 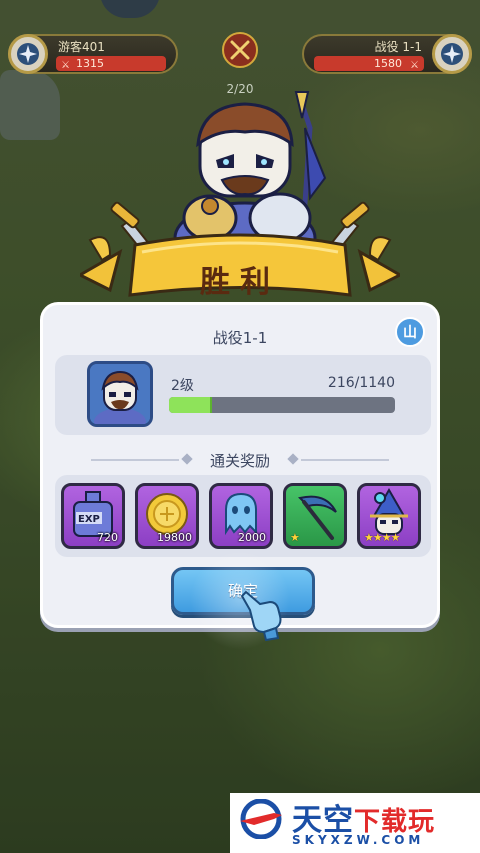 I want to click on battle-top-bar: 游客401 ⚔ 1315 战役 1-1 1580 ⚔, so click(x=240, y=53).